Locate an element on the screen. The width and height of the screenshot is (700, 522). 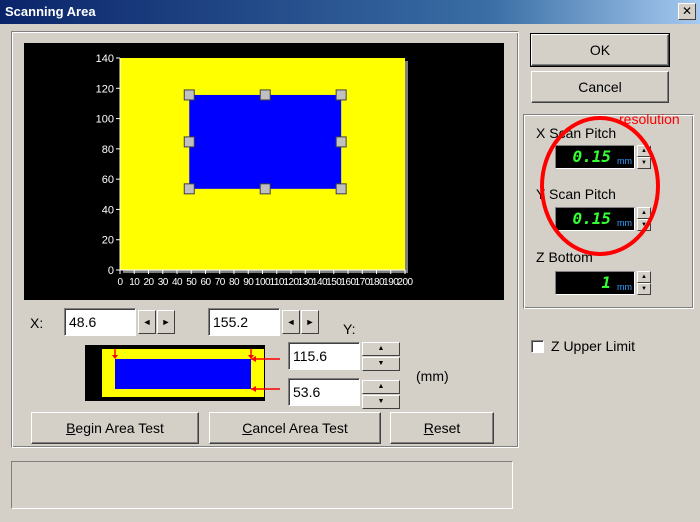
reset-label: eset is located at coordinates (447, 428).